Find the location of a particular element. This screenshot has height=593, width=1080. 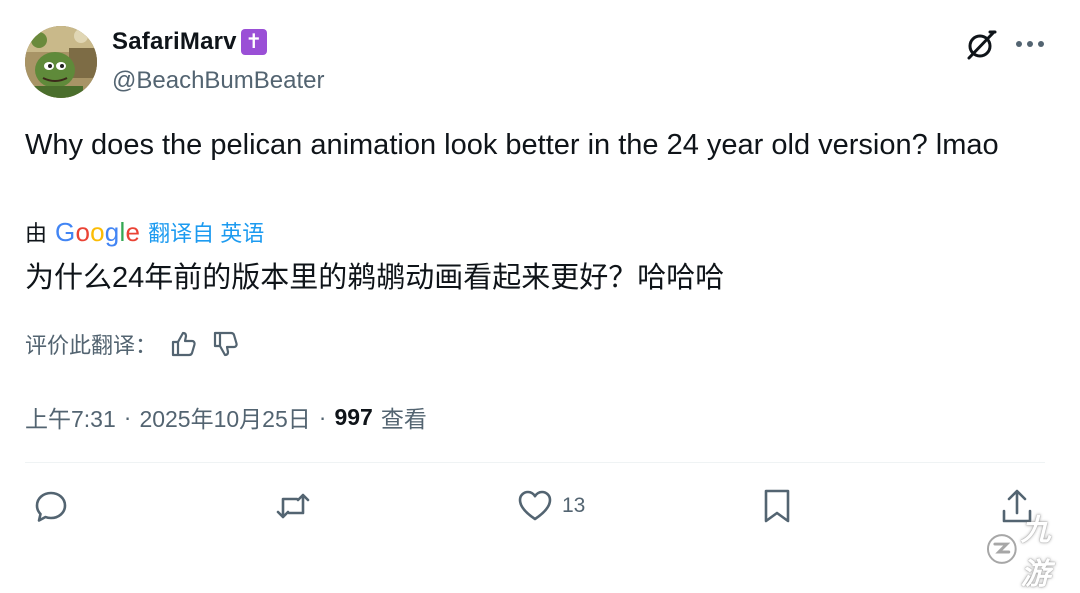

retweet-button is located at coordinates (293, 506).